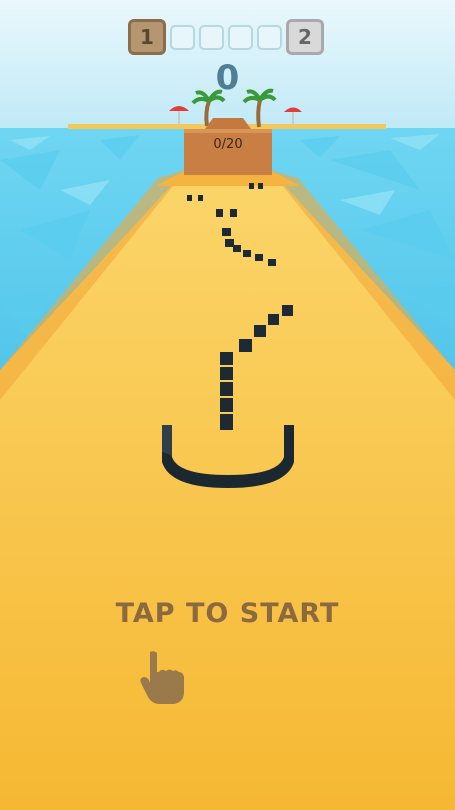 The image size is (455, 810). What do you see at coordinates (227, 78) in the screenshot?
I see `score-counter: 0` at bounding box center [227, 78].